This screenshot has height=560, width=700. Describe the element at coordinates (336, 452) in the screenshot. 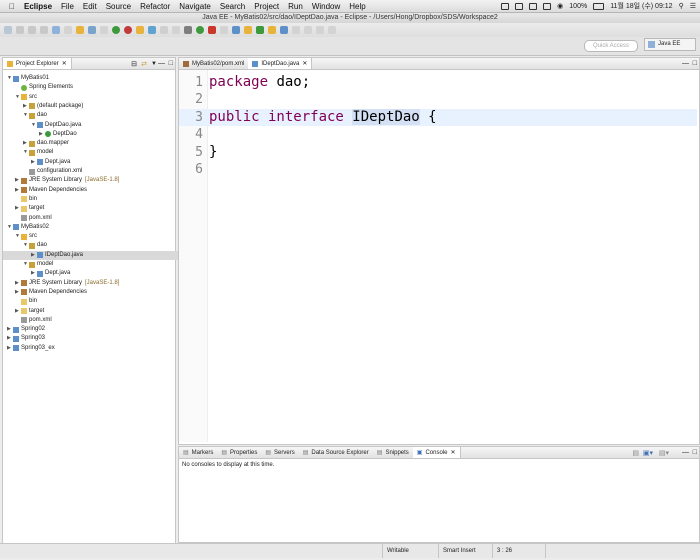

I see `tab-data-source-explorer: ▤ Data Source Explorer` at that location.